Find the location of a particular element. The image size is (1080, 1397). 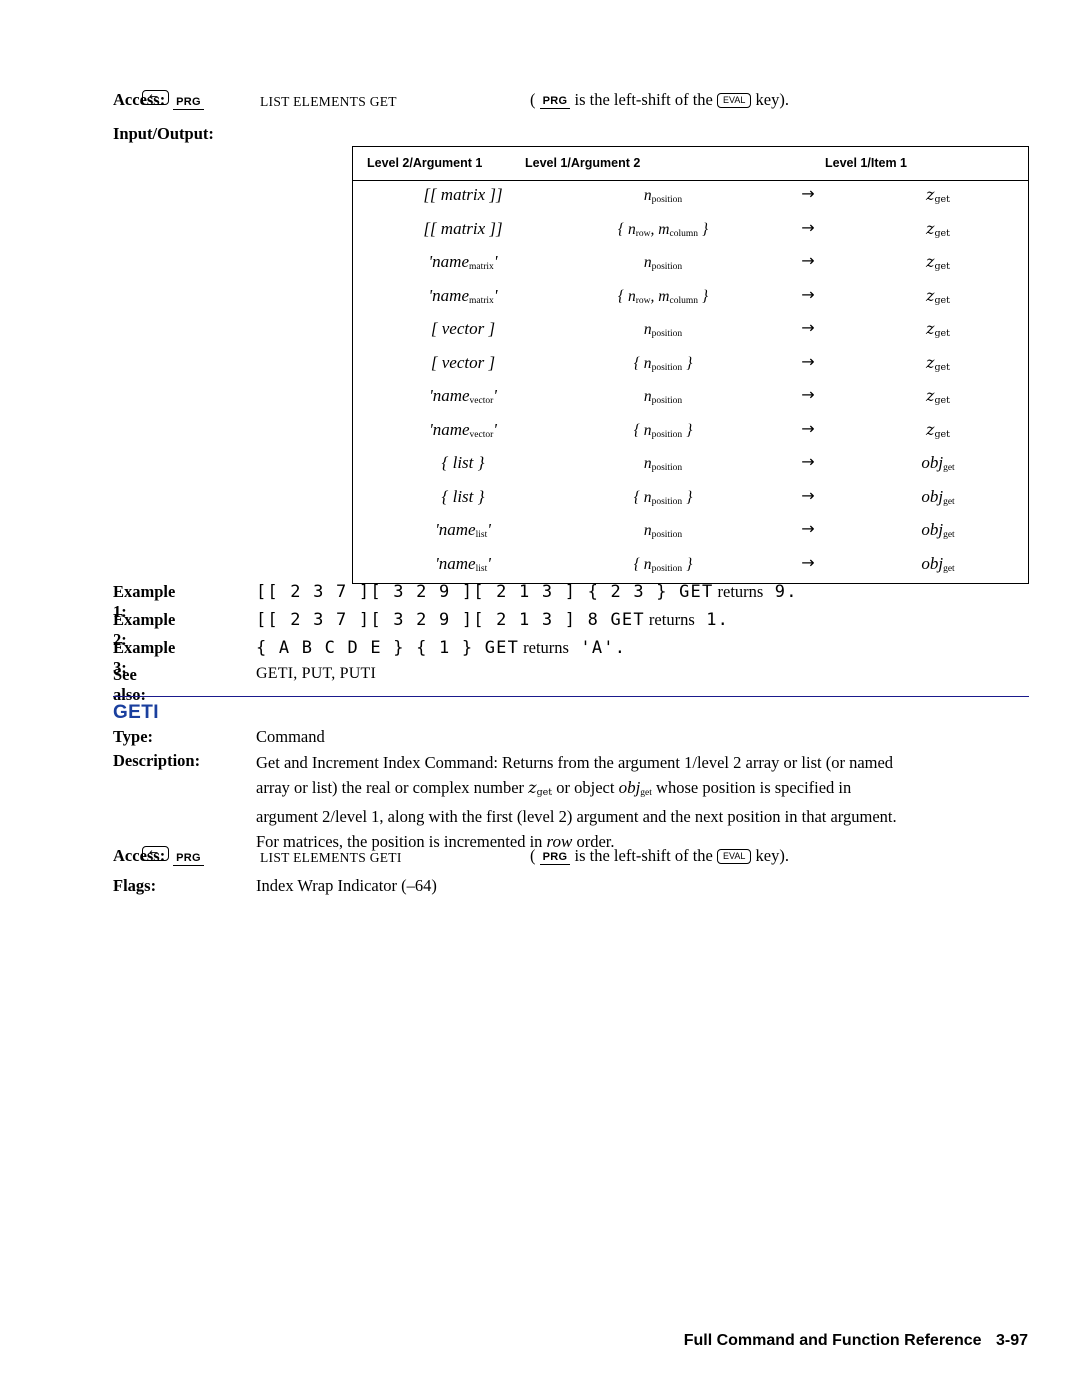

table-row: 'namematrix' { nrow, mcolumn } → zget is located at coordinates (690, 299).